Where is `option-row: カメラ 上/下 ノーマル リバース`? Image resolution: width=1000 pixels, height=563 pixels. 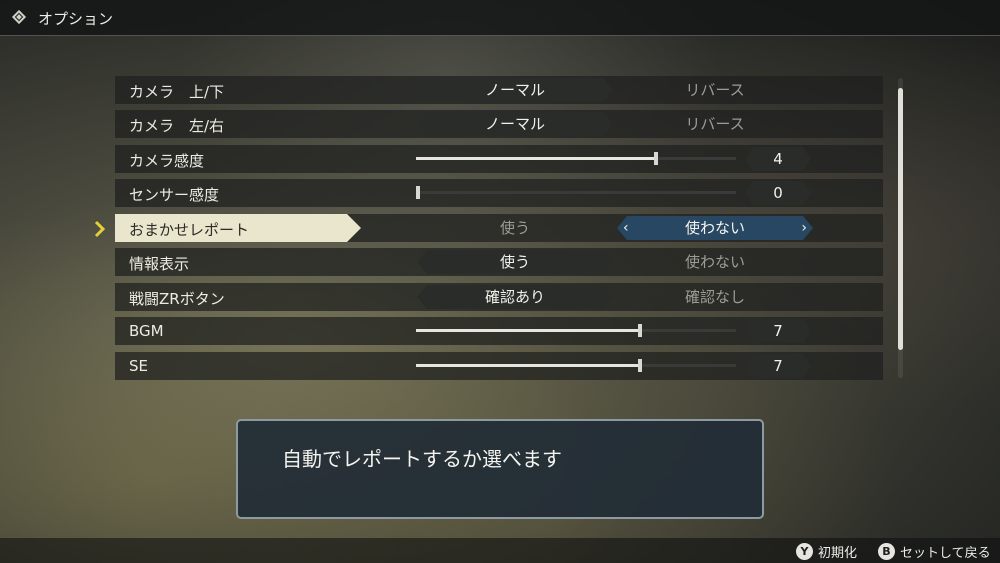
option-row: カメラ 上/下 ノーマル リバース is located at coordinates (499, 90).